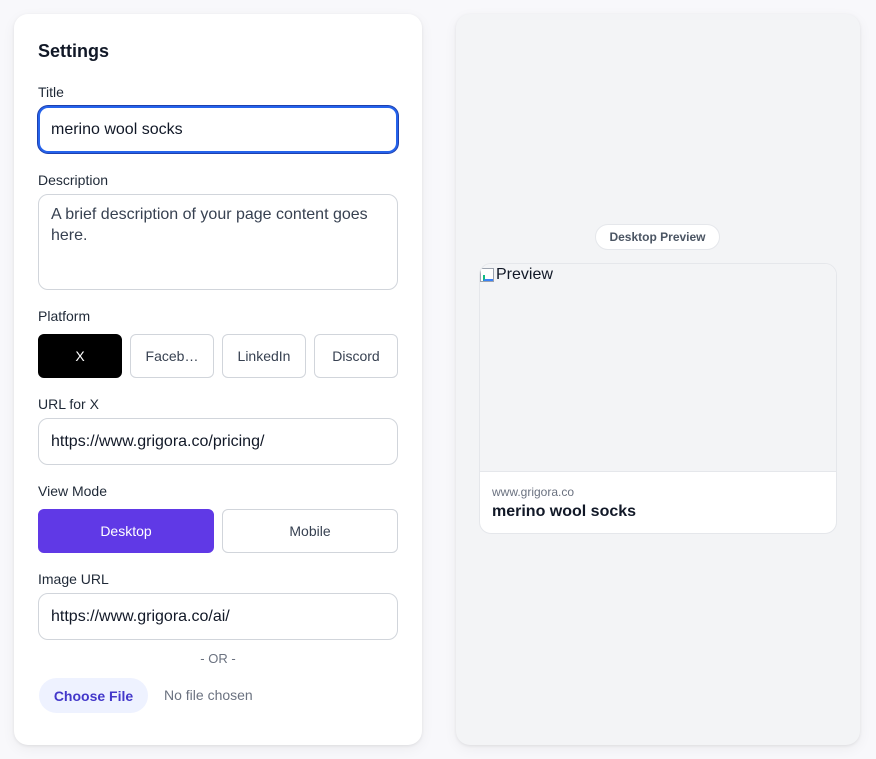 Image resolution: width=876 pixels, height=759 pixels. I want to click on link-preview-card: Preview www.grigora.co merino wool socks, so click(658, 398).